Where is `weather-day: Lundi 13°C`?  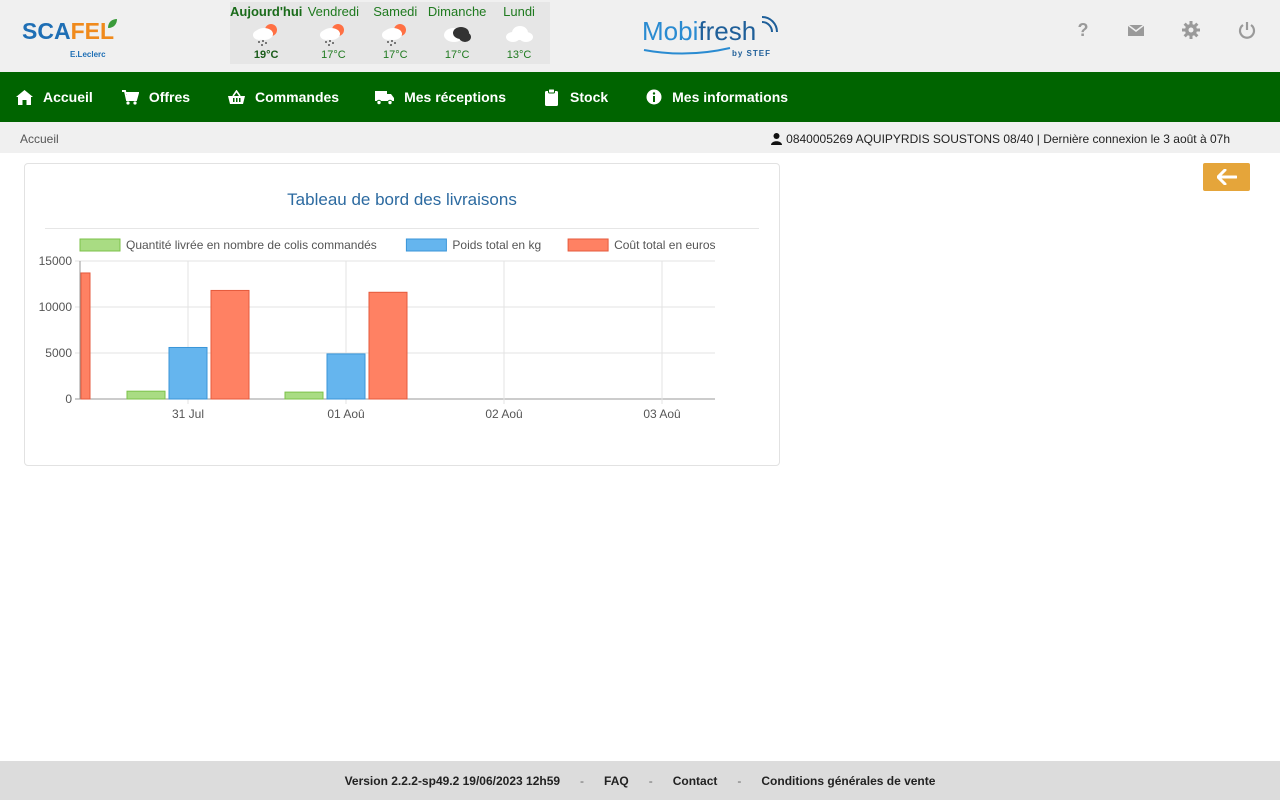 weather-day: Lundi 13°C is located at coordinates (519, 33).